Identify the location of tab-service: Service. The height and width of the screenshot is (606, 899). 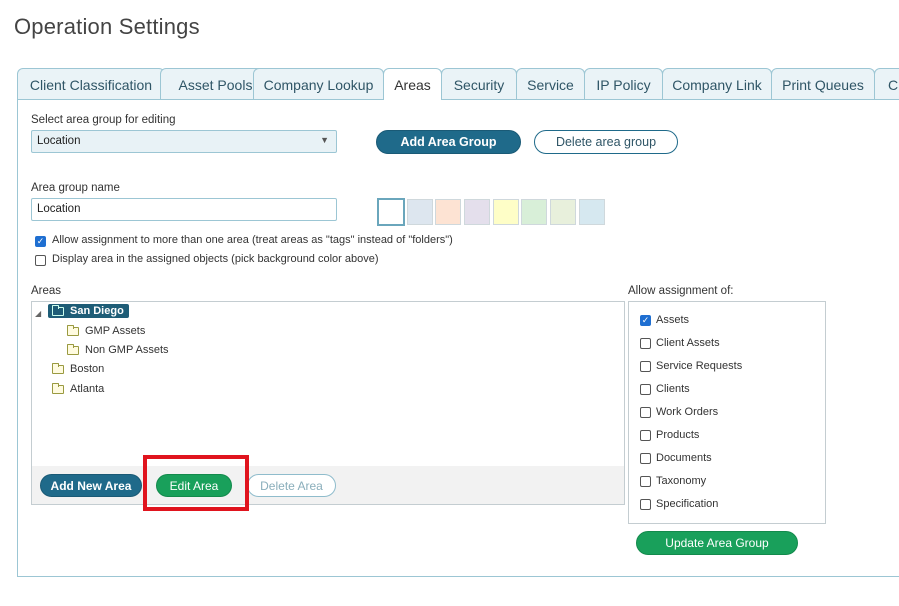
(550, 84).